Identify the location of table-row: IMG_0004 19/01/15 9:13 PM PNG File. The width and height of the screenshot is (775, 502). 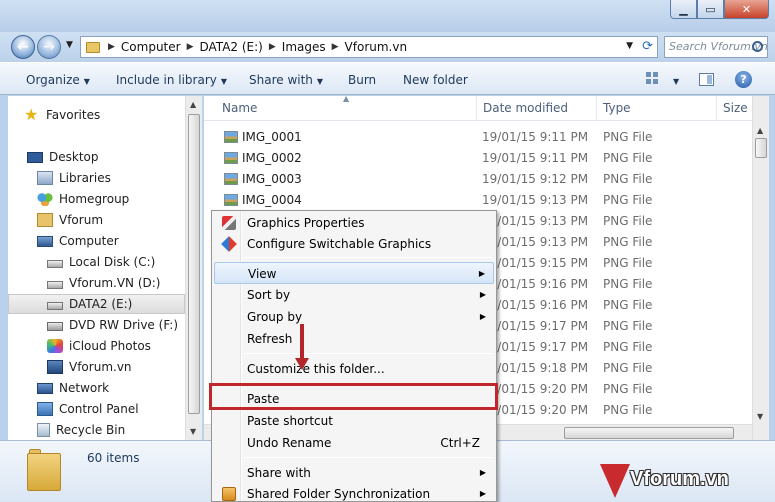
(478, 200).